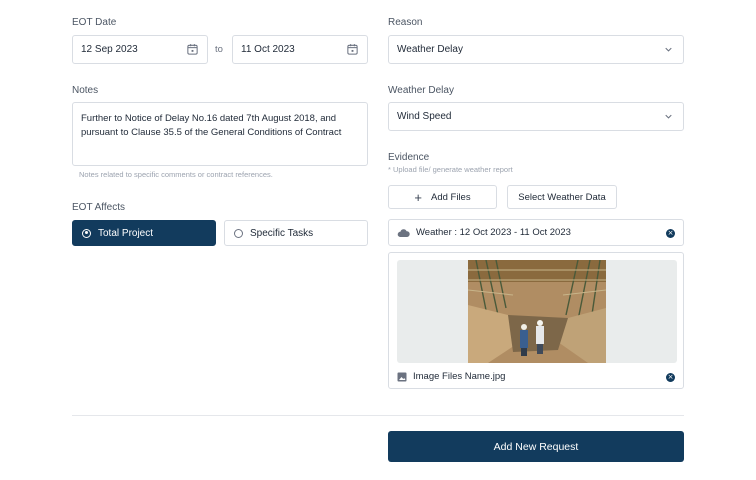  I want to click on image-file-row: Image Files Name.jpg, so click(451, 376).